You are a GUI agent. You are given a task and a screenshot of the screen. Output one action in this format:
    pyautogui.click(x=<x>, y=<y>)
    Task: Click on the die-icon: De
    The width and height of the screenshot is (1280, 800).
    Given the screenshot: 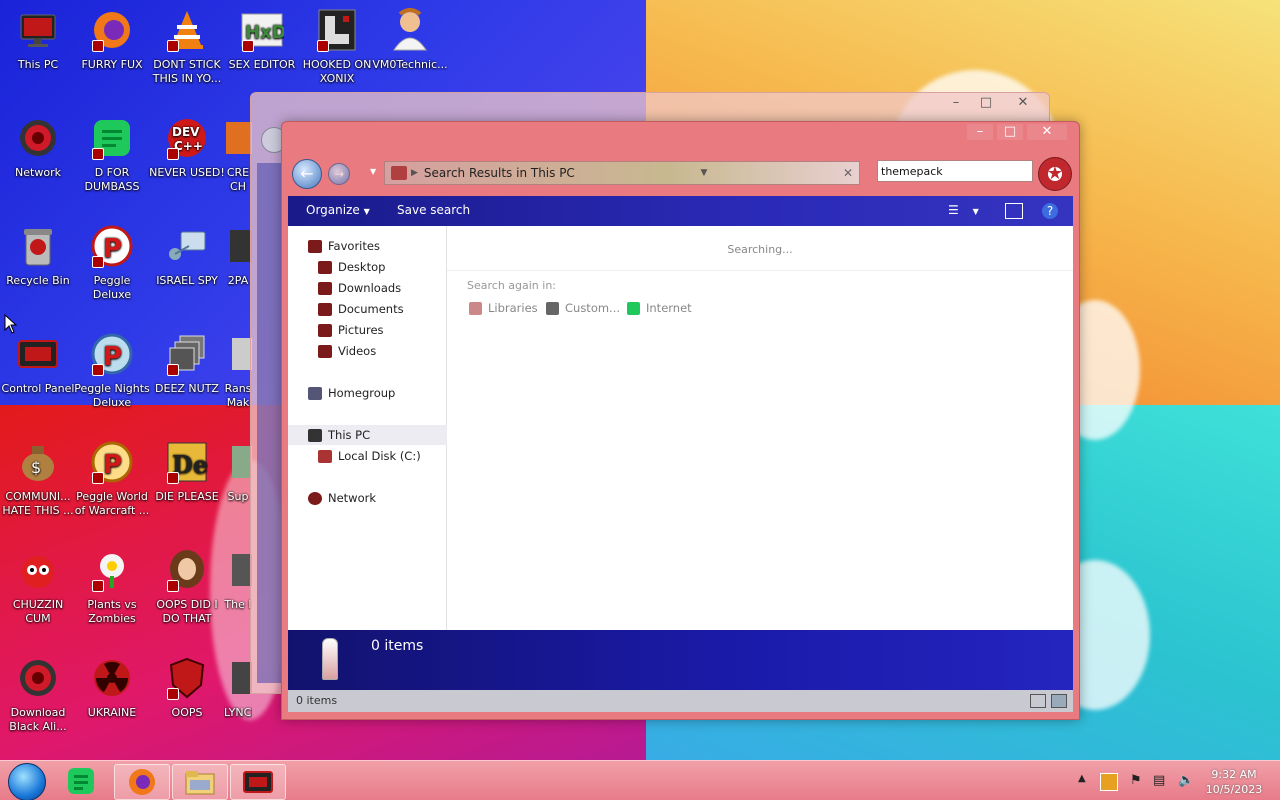 What is the action you would take?
    pyautogui.click(x=187, y=462)
    